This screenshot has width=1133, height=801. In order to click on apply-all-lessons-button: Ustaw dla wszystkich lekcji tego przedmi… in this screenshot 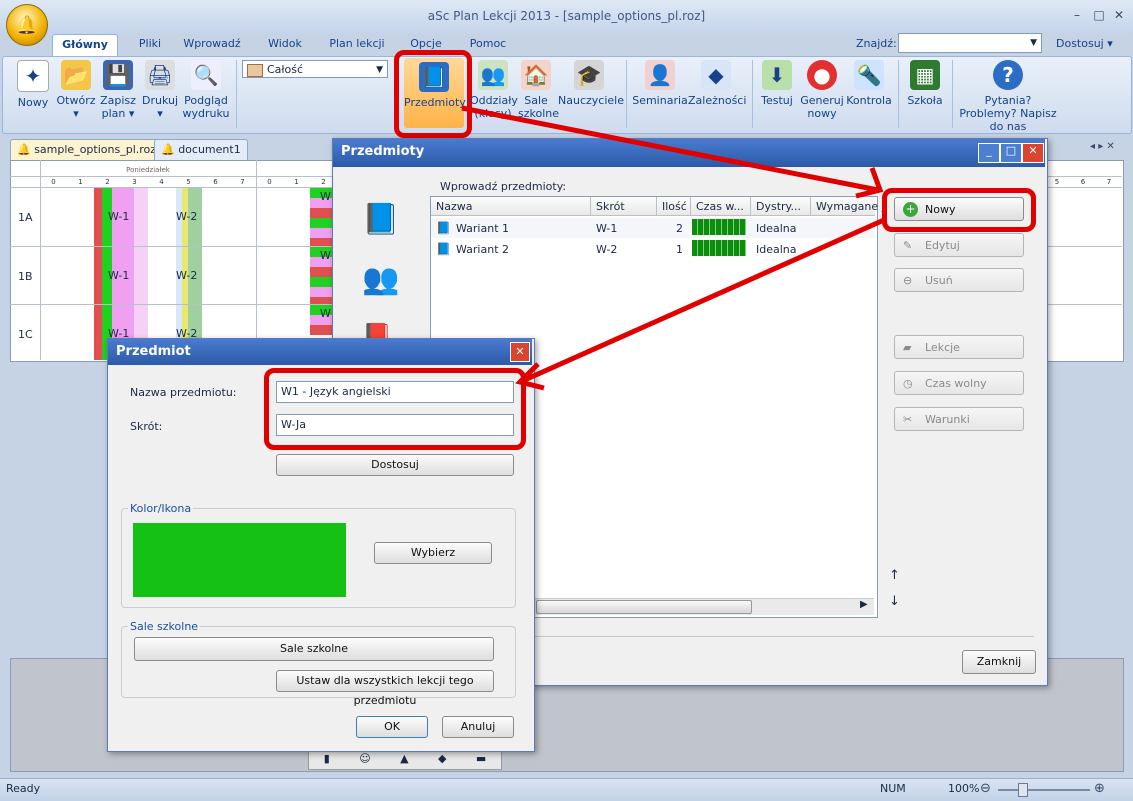, I will do `click(385, 688)`.